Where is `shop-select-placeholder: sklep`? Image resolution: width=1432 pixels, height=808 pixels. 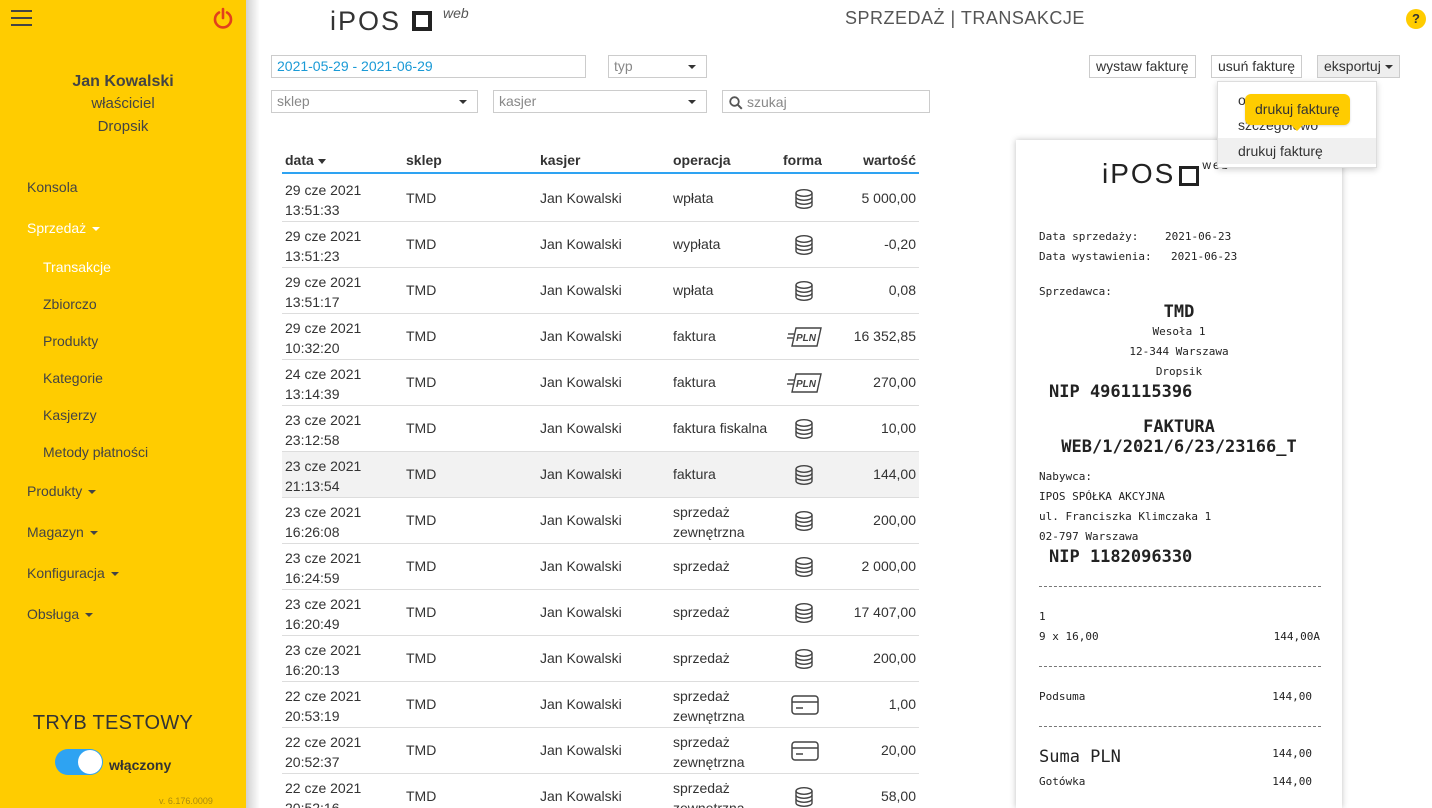
shop-select-placeholder: sklep is located at coordinates (293, 101).